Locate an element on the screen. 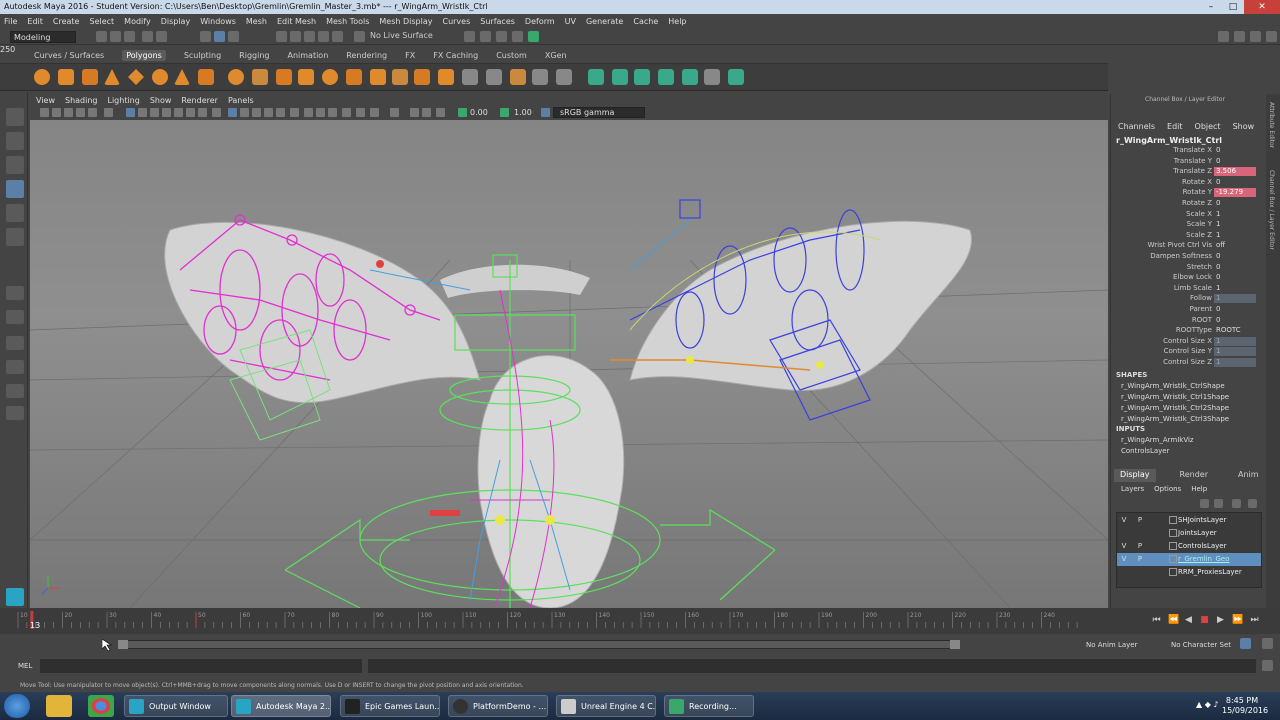 The width and height of the screenshot is (1280, 720). snap-grid-icon is located at coordinates (281, 36).